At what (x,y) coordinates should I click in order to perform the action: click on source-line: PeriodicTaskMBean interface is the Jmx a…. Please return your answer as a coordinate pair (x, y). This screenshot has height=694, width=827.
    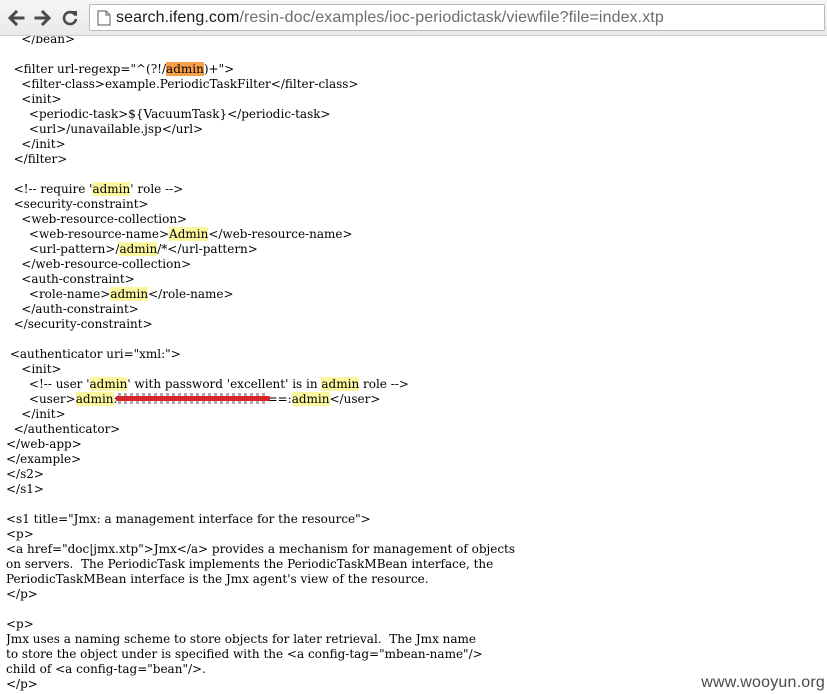
    Looking at the image, I should click on (217, 579).